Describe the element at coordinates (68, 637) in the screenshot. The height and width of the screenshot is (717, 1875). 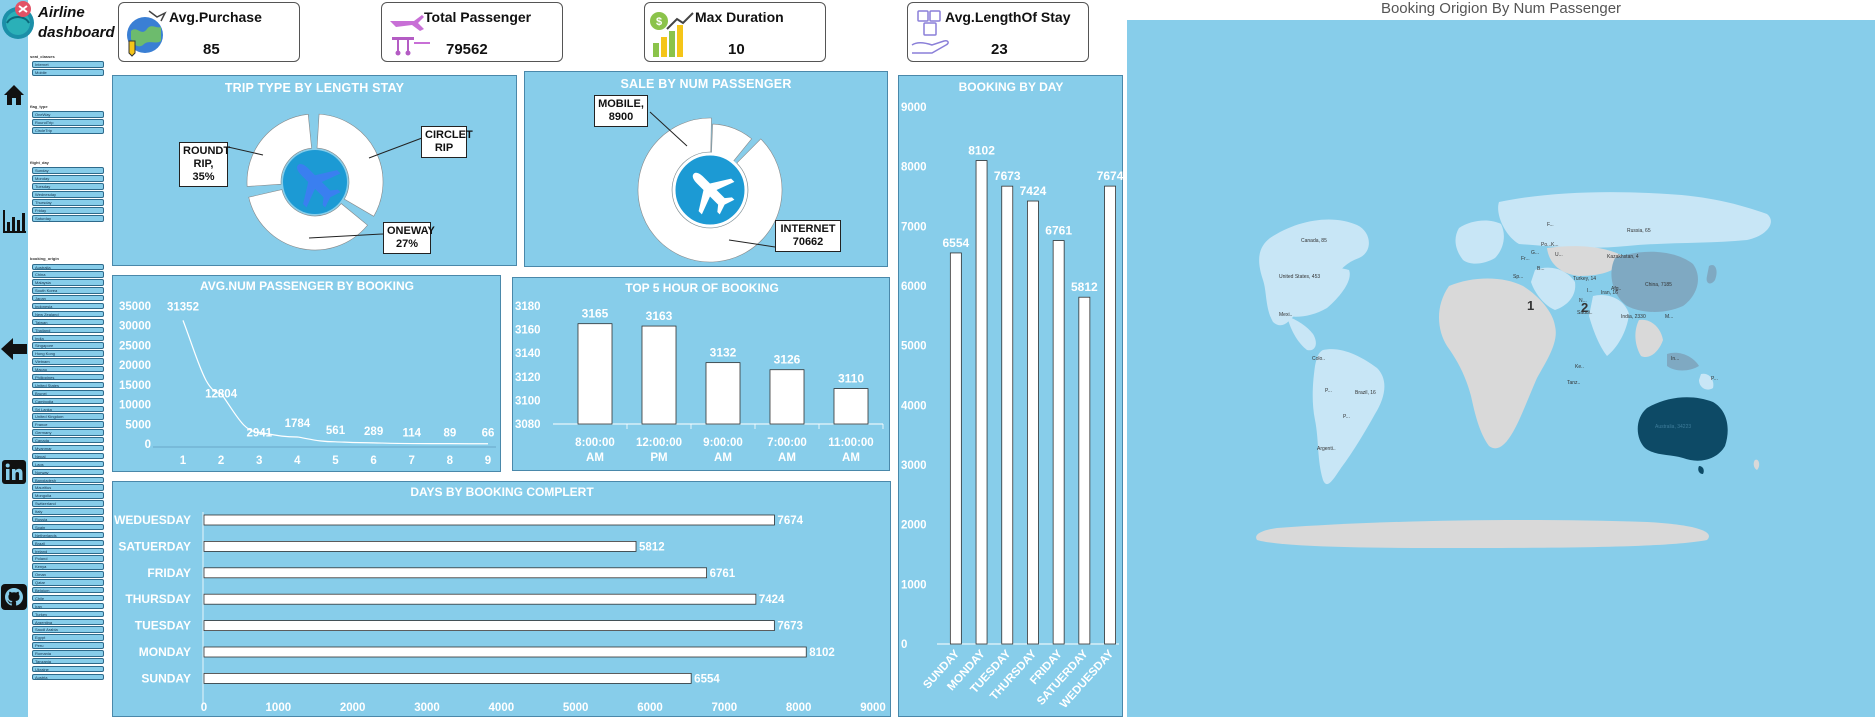
I see `slicer-item: Egypt` at that location.